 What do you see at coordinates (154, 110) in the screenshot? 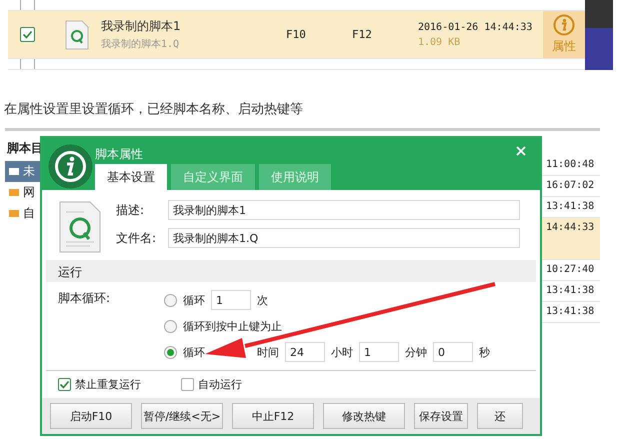
I see `caption-text: 在属性设置里设置循环，已经脚本名称、启动热键等` at bounding box center [154, 110].